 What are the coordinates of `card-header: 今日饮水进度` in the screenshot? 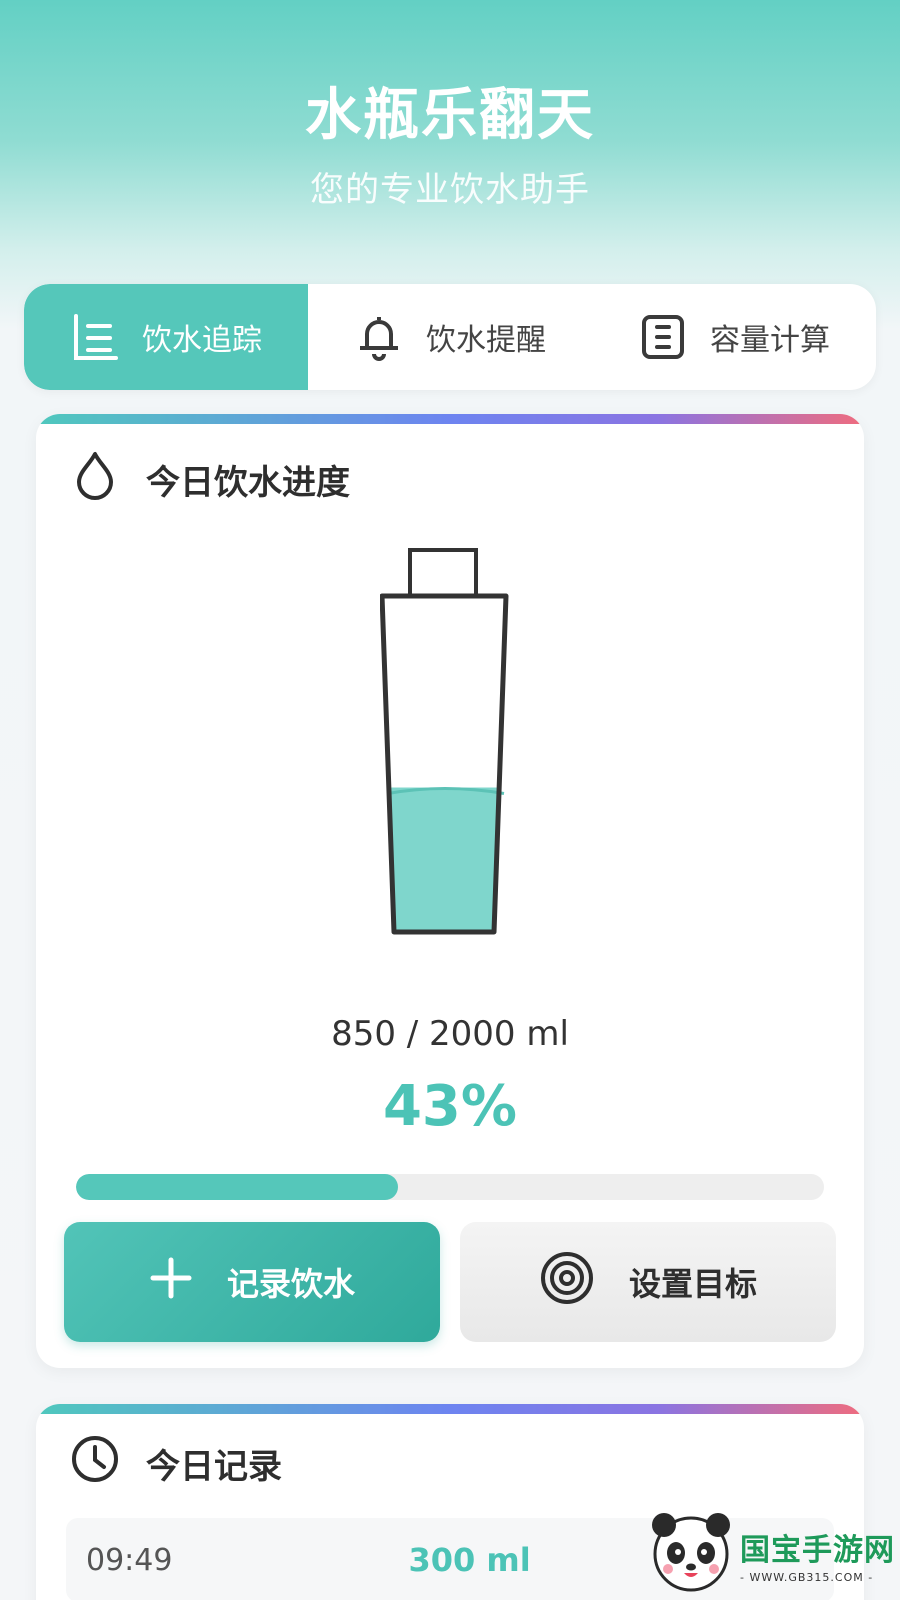 It's located at (210, 479).